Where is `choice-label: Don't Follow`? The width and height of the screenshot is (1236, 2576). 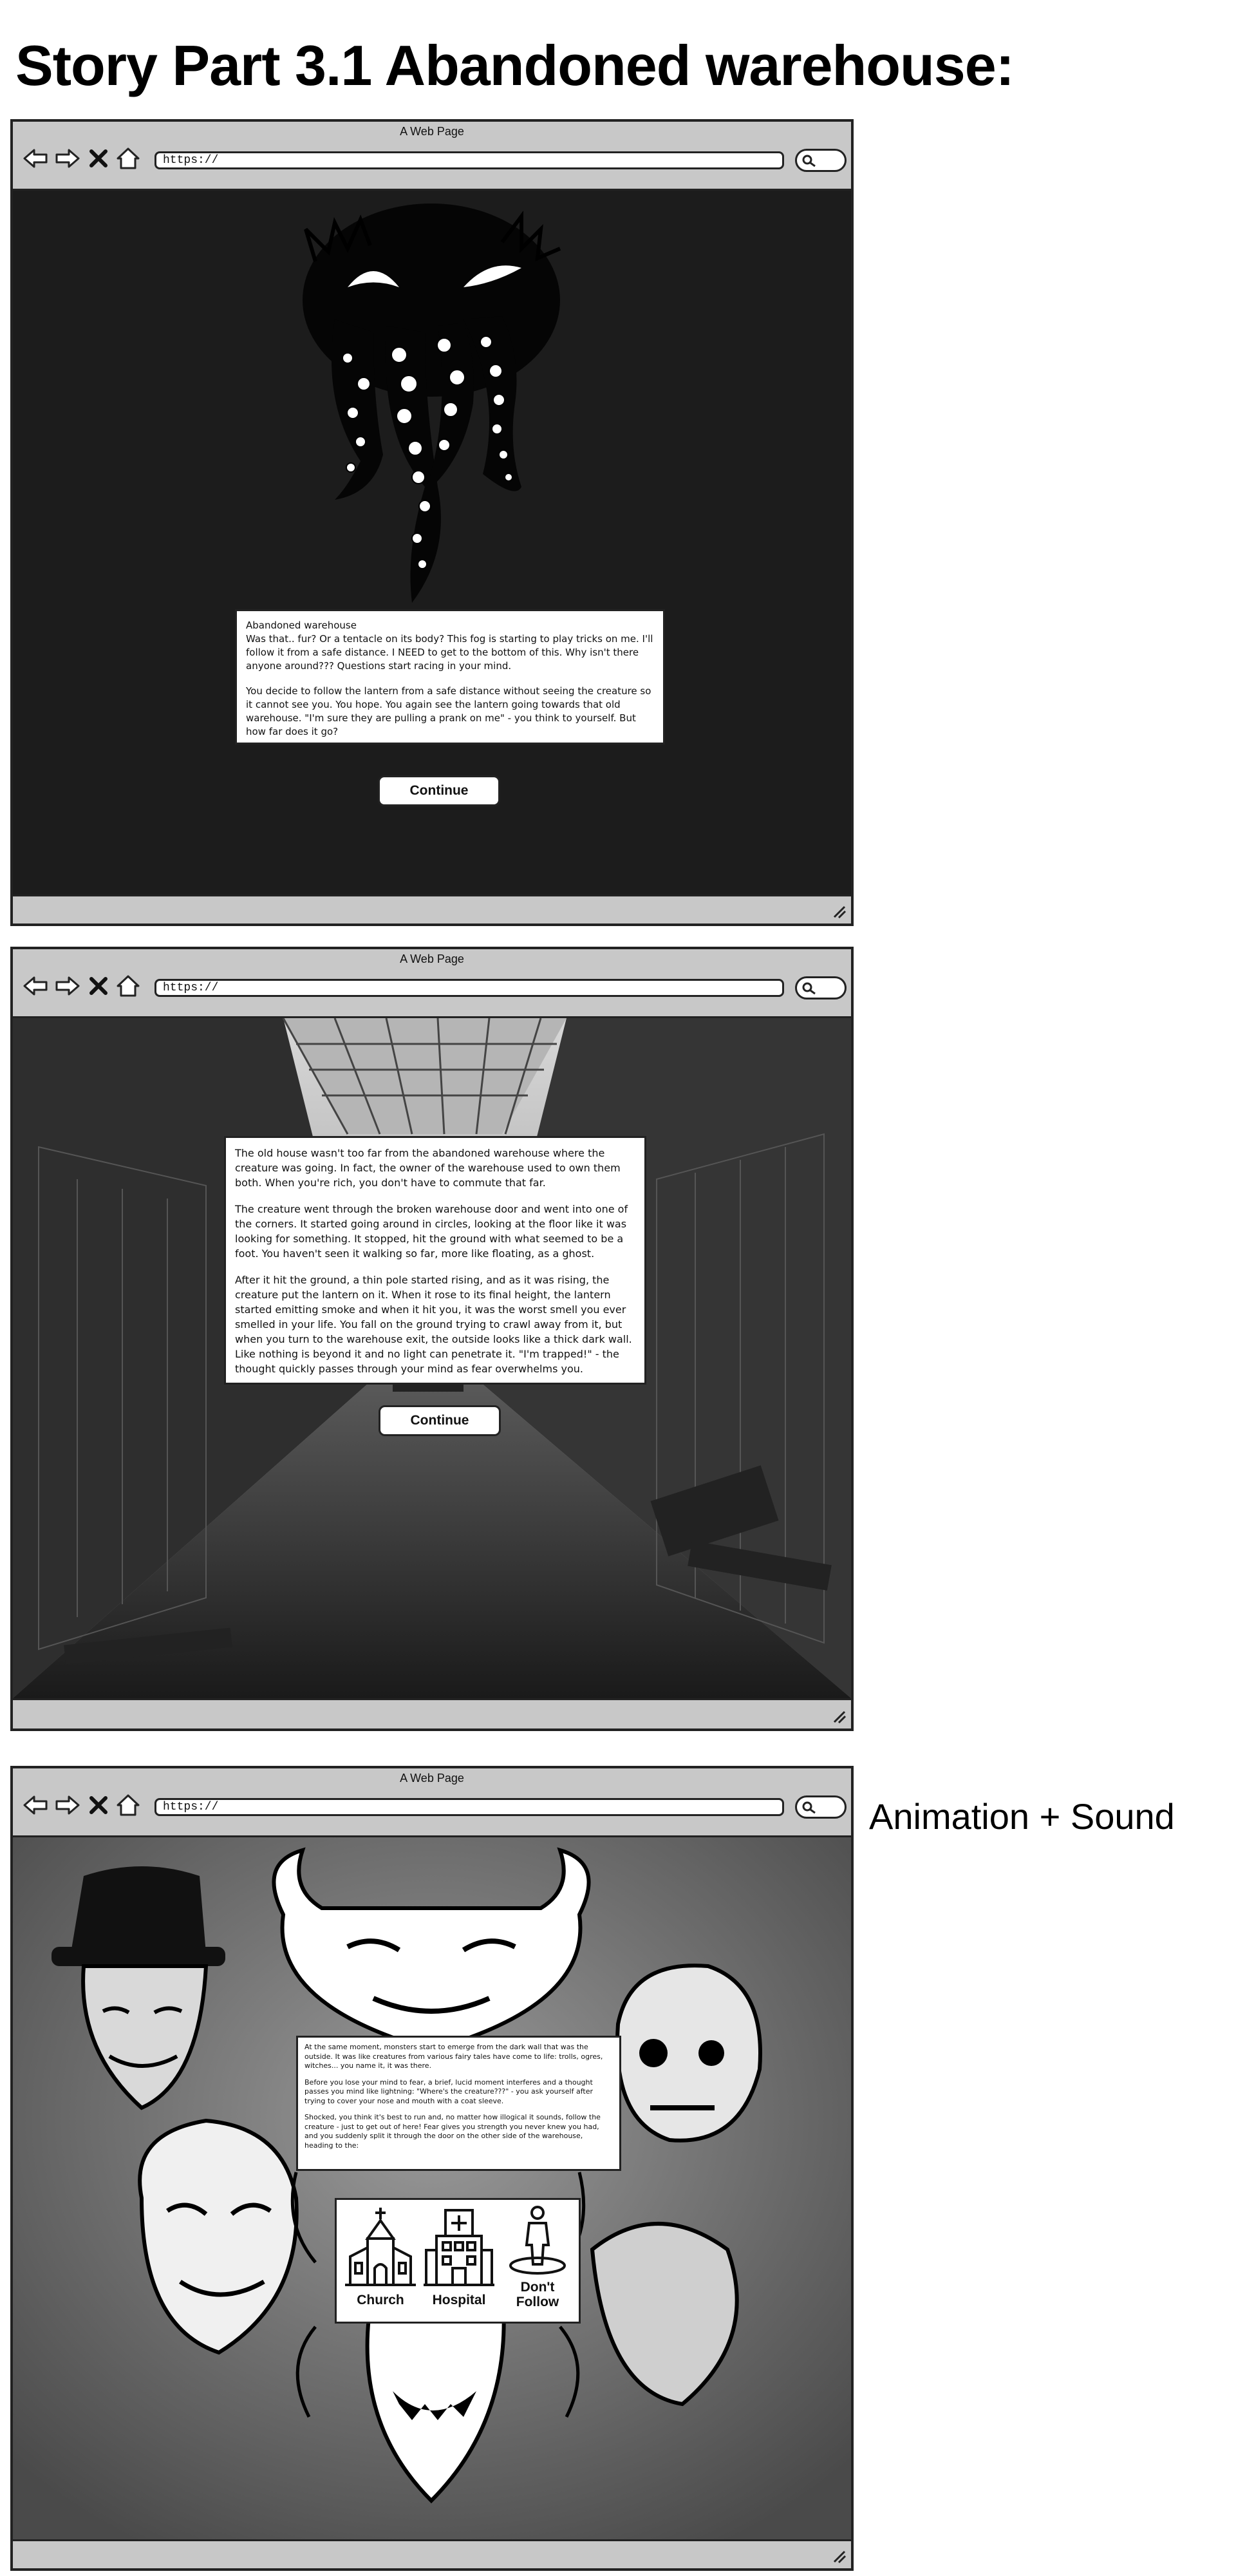
choice-label: Don't Follow is located at coordinates (538, 2295).